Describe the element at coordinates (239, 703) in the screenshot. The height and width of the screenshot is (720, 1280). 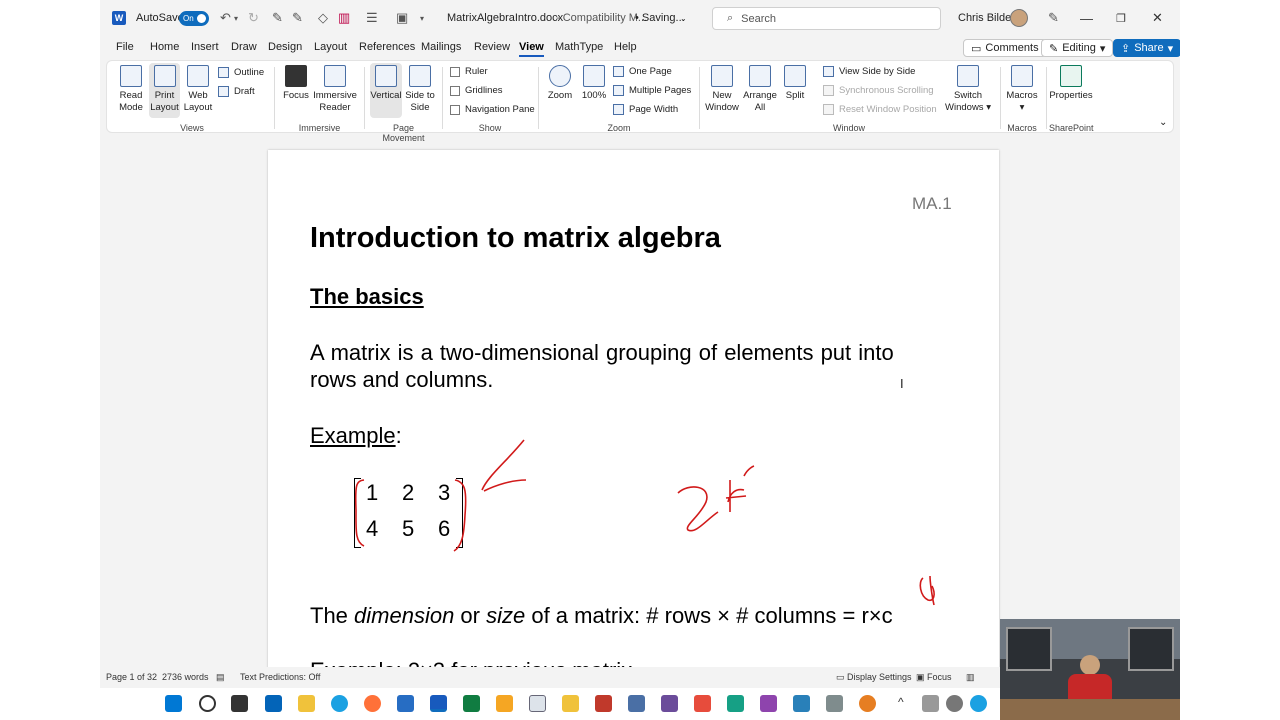
I see `task-view-icon` at that location.